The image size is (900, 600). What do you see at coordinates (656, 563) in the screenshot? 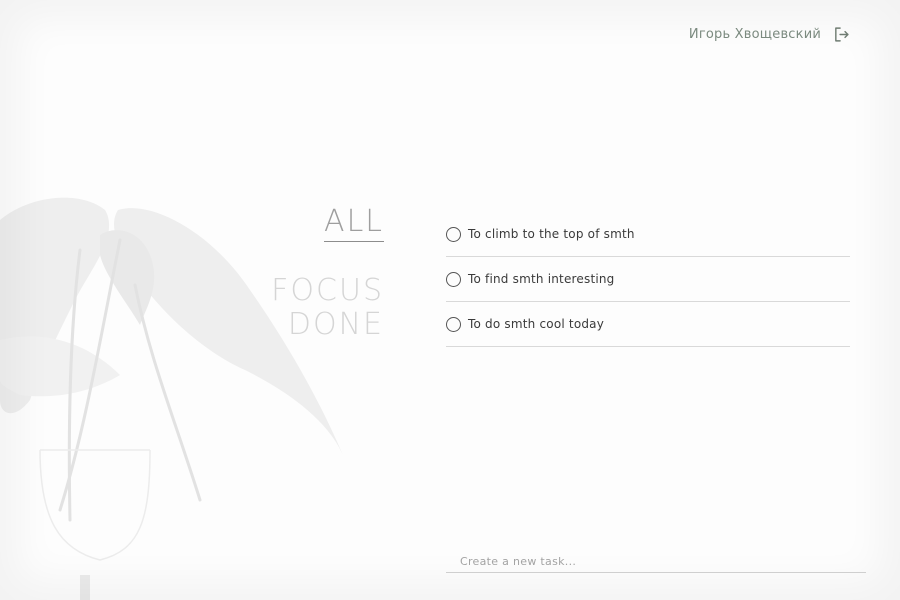
I see `new-task-input` at bounding box center [656, 563].